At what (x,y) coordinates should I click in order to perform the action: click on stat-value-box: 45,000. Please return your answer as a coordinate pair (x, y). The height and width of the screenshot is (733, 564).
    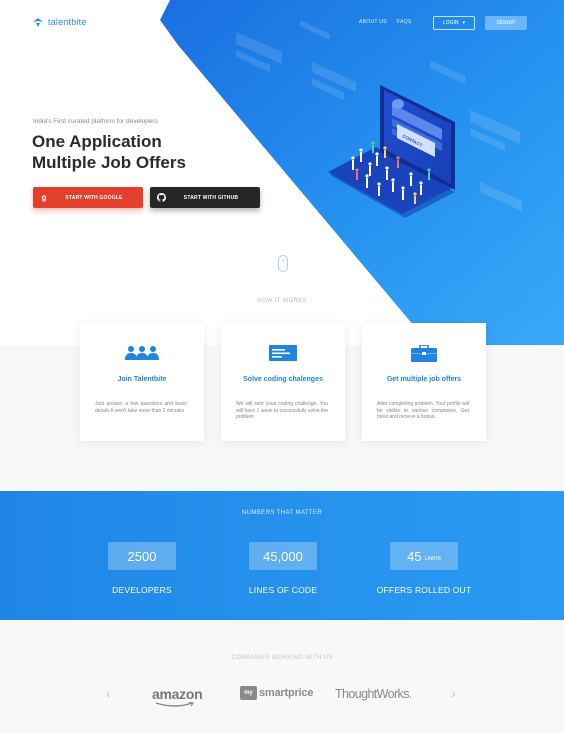
    Looking at the image, I should click on (283, 556).